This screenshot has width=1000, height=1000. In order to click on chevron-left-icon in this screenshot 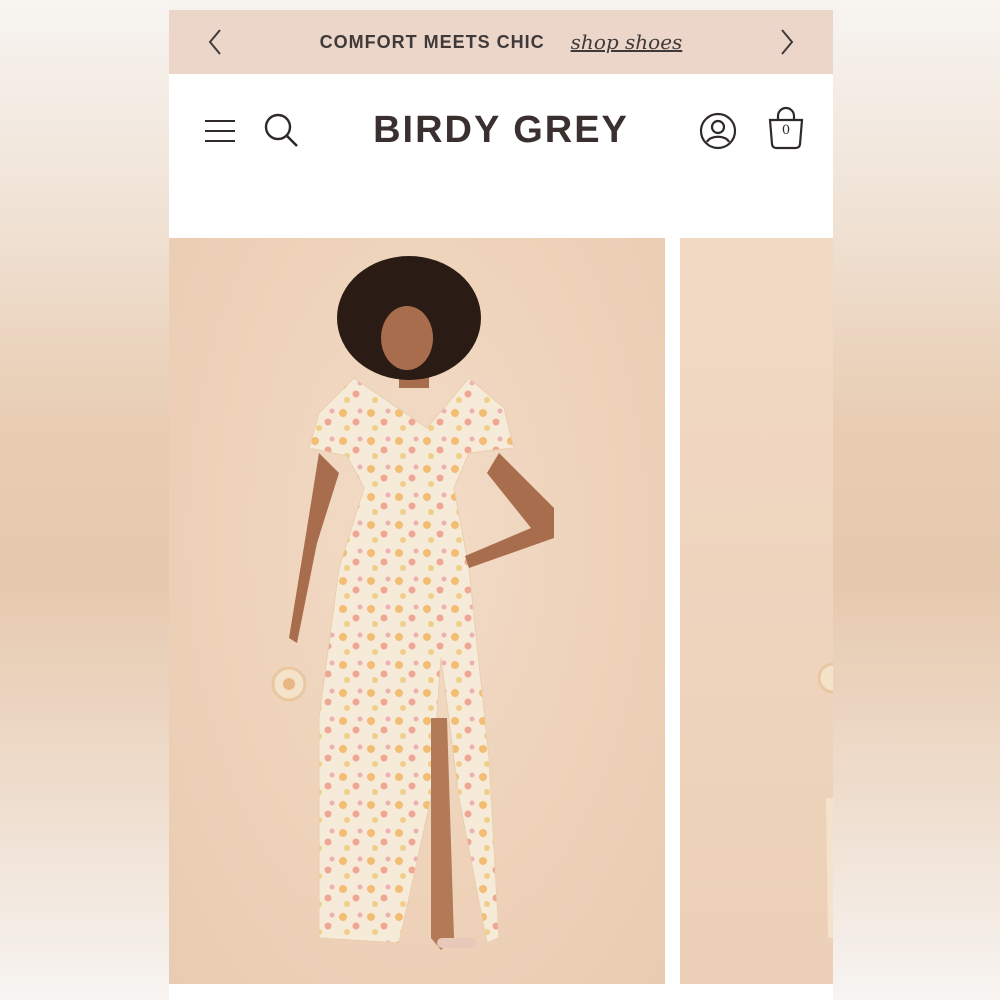, I will do `click(214, 42)`.